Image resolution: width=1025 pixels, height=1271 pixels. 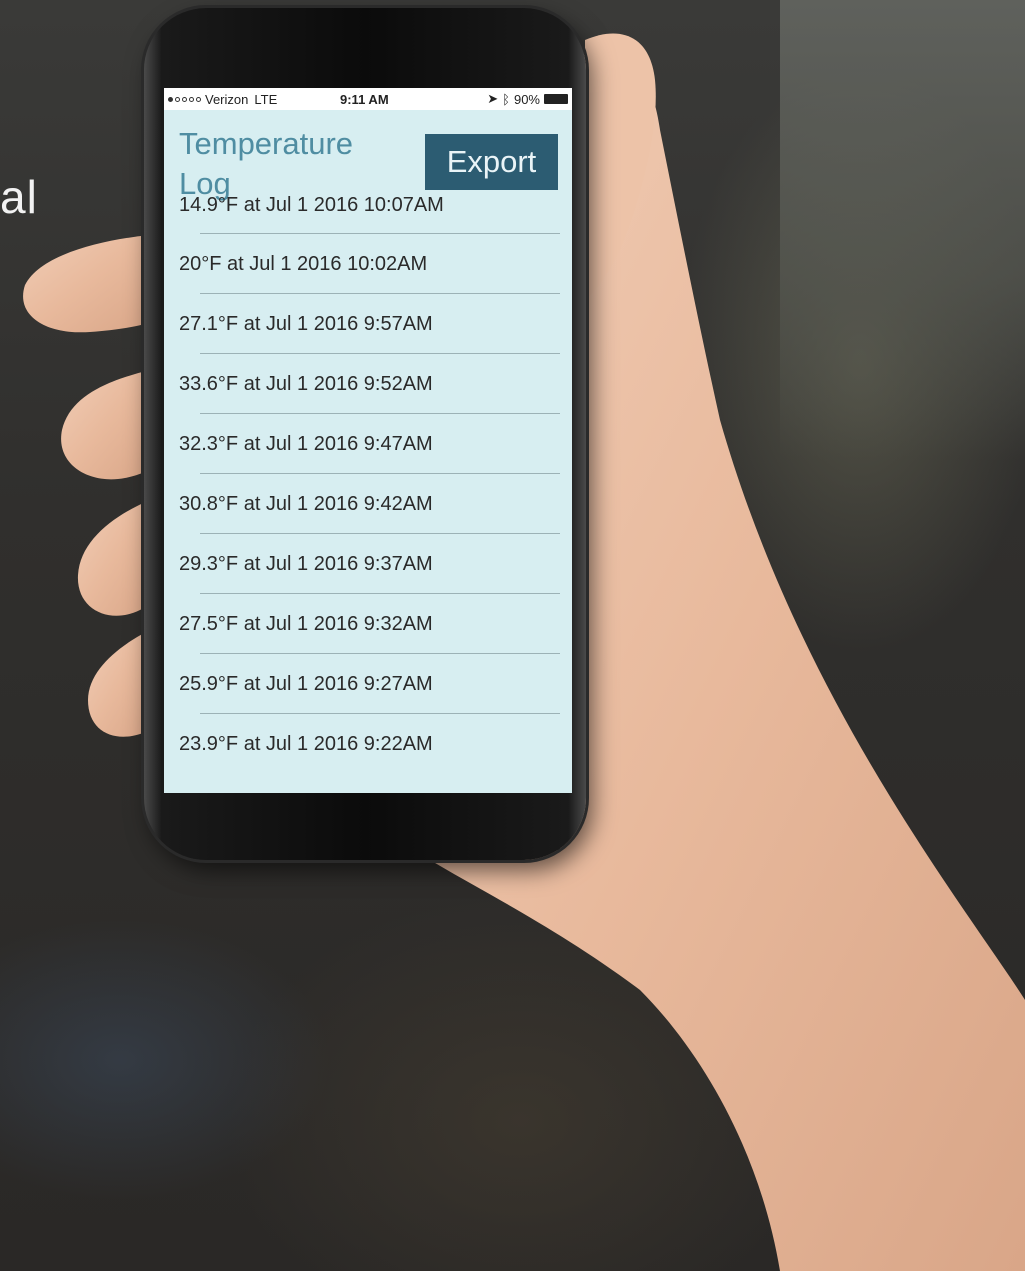 I want to click on log-entry: 20°F at Jul 1 2016 10:02AM, so click(x=368, y=264).